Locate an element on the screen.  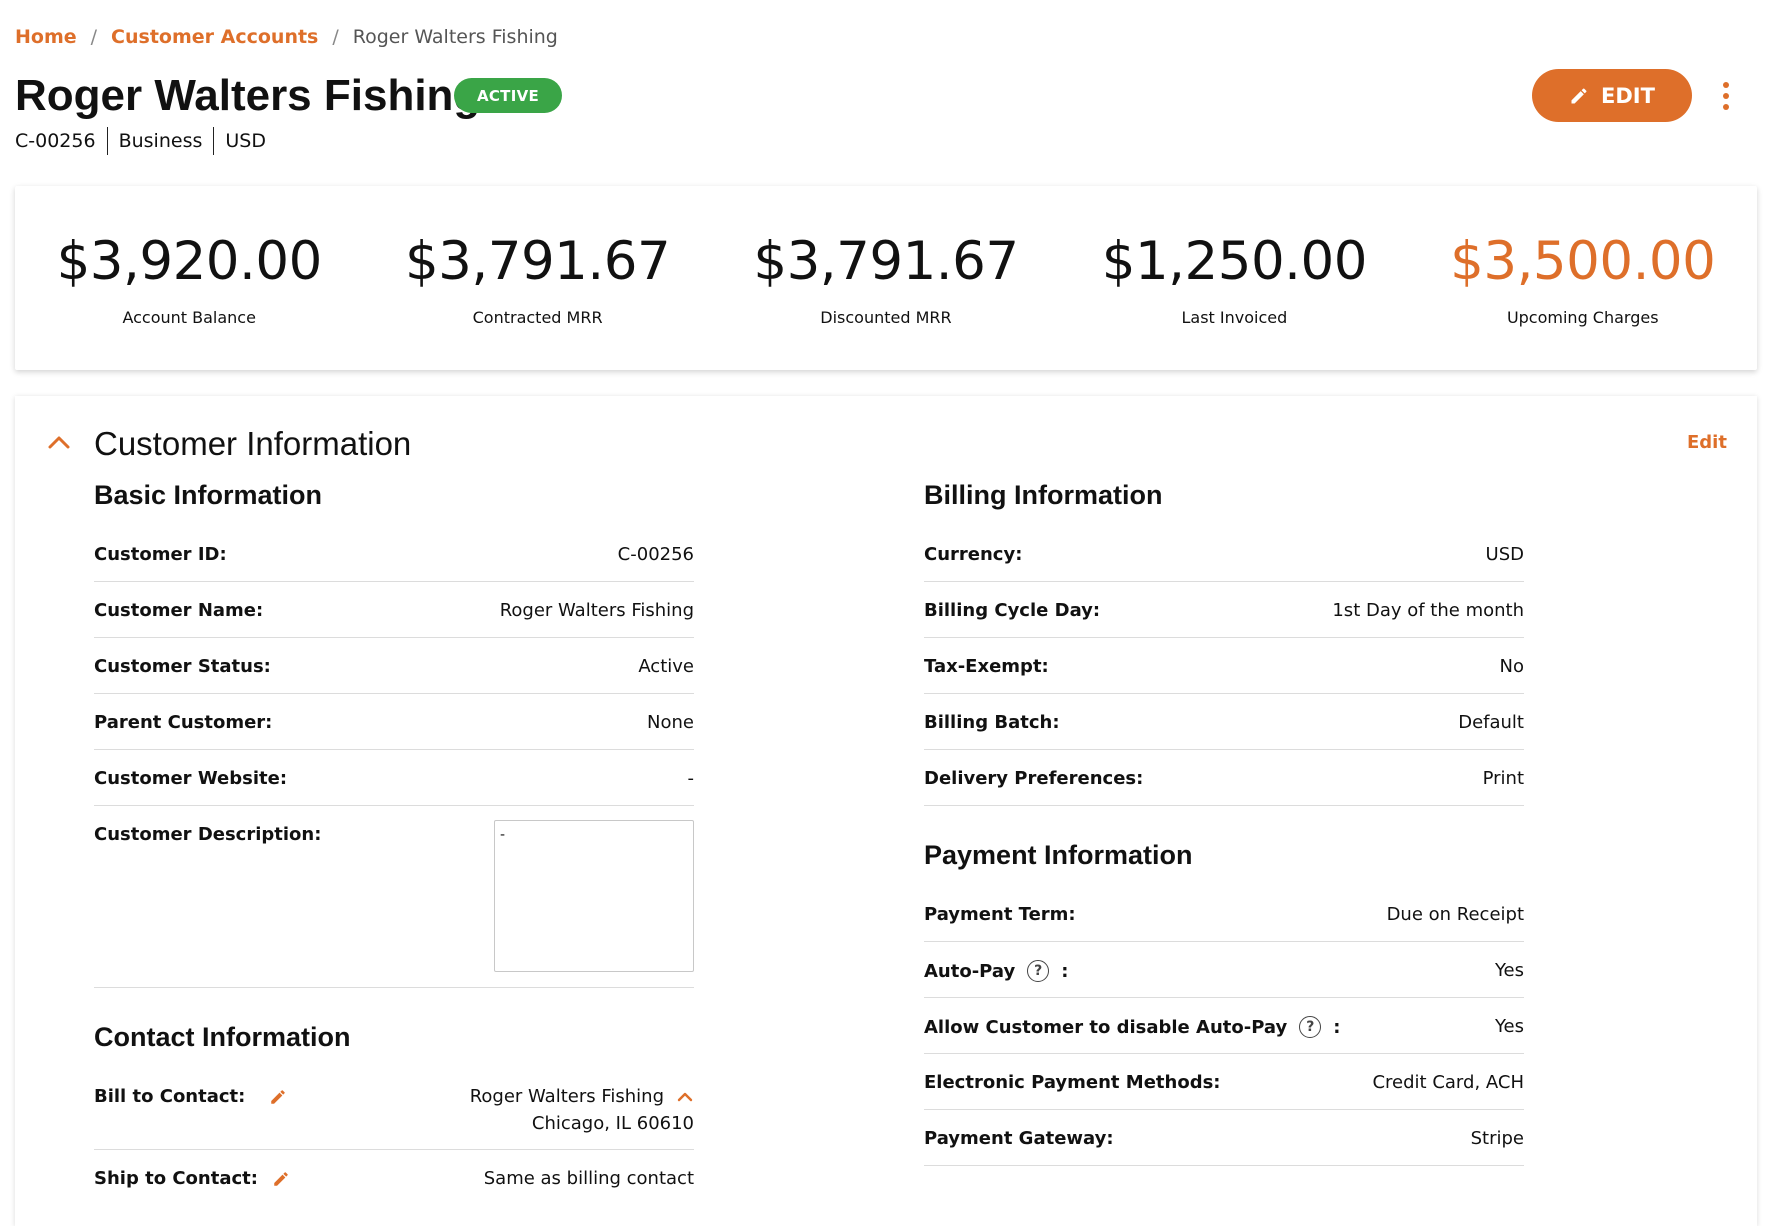
metric-value: $3,500.00 is located at coordinates (1583, 261).